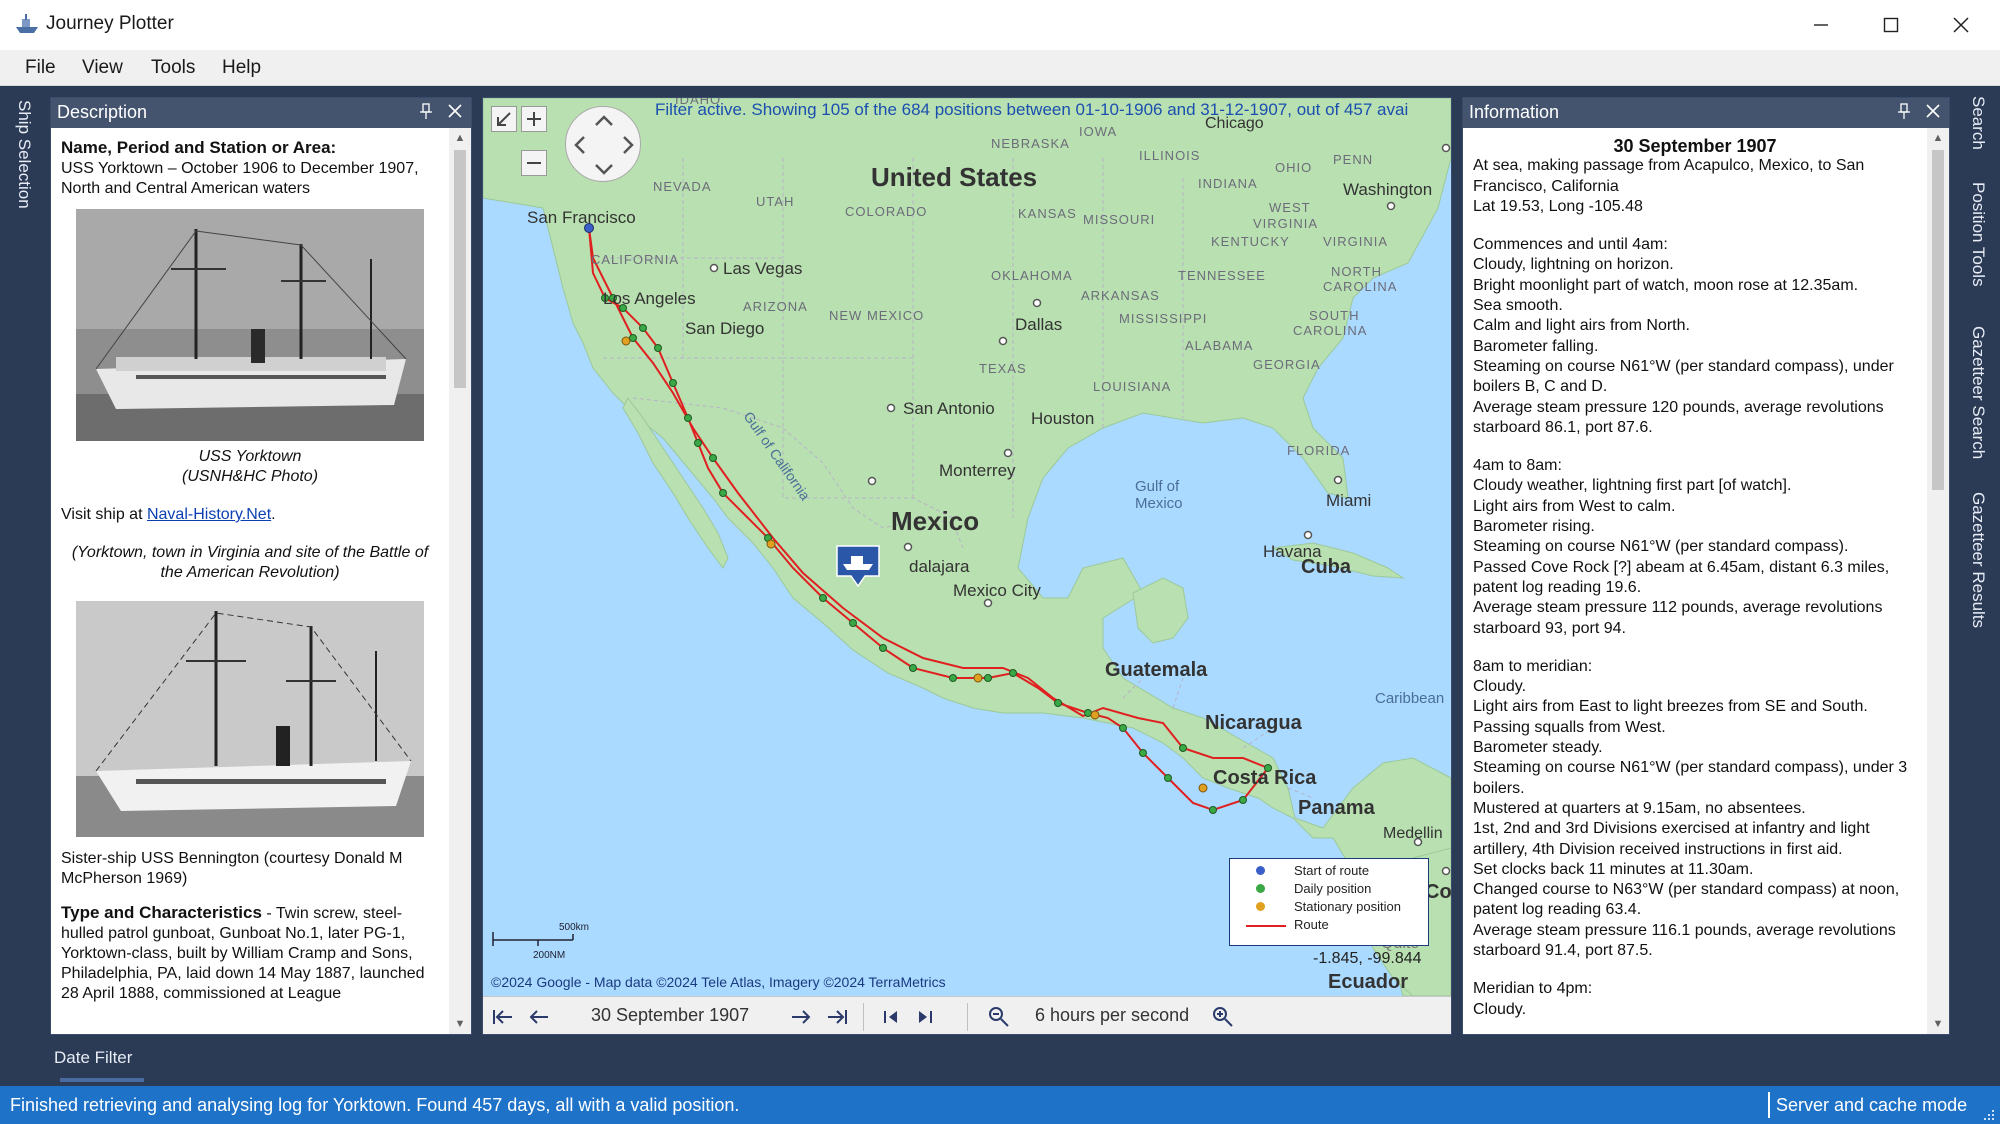  Describe the element at coordinates (1290, 207) in the screenshot. I see `label-west-virginia: WEST` at that location.